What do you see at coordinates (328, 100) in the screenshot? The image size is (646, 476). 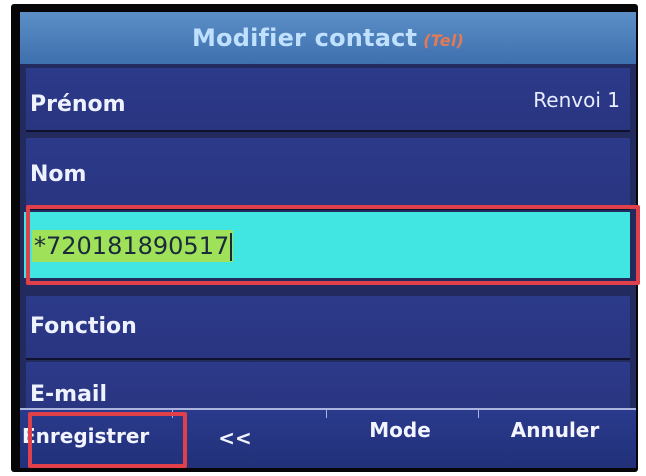 I see `field-row-prenom: Prénom Renvoi 1` at bounding box center [328, 100].